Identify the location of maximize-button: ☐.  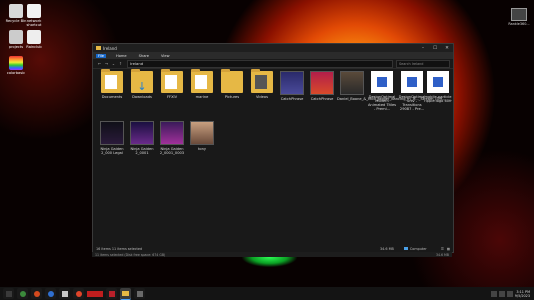
(435, 48).